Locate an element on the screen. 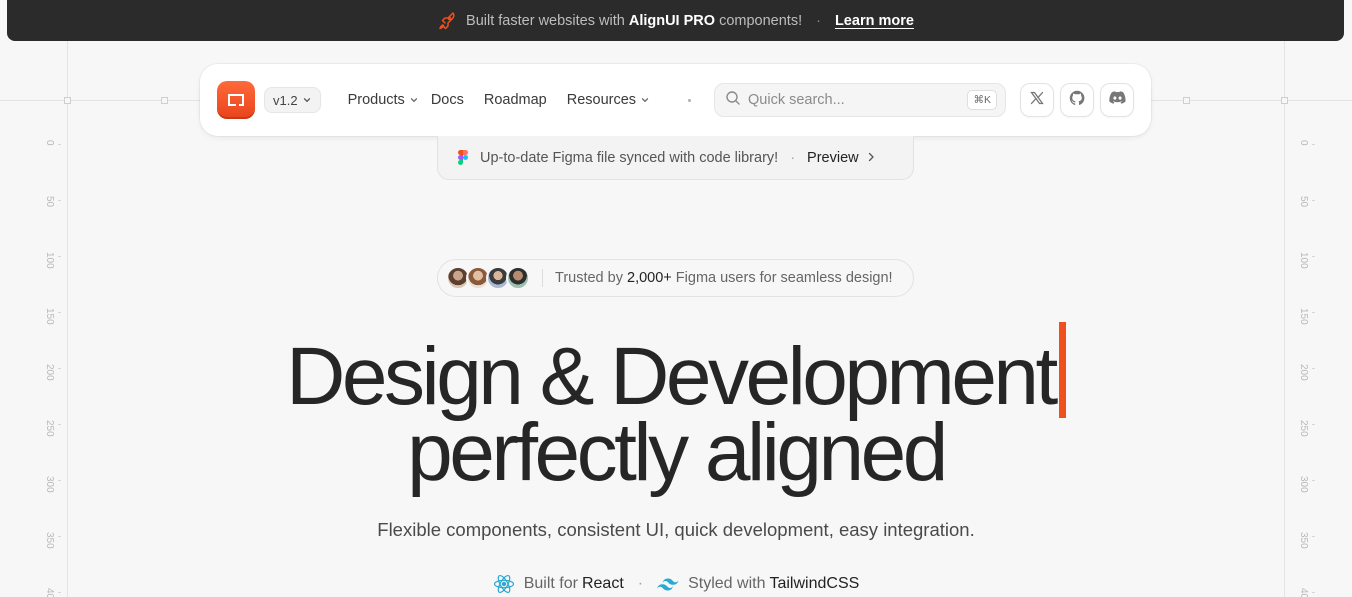 Image resolution: width=1352 pixels, height=597 pixels. nav-item-docs: Docs is located at coordinates (447, 100).